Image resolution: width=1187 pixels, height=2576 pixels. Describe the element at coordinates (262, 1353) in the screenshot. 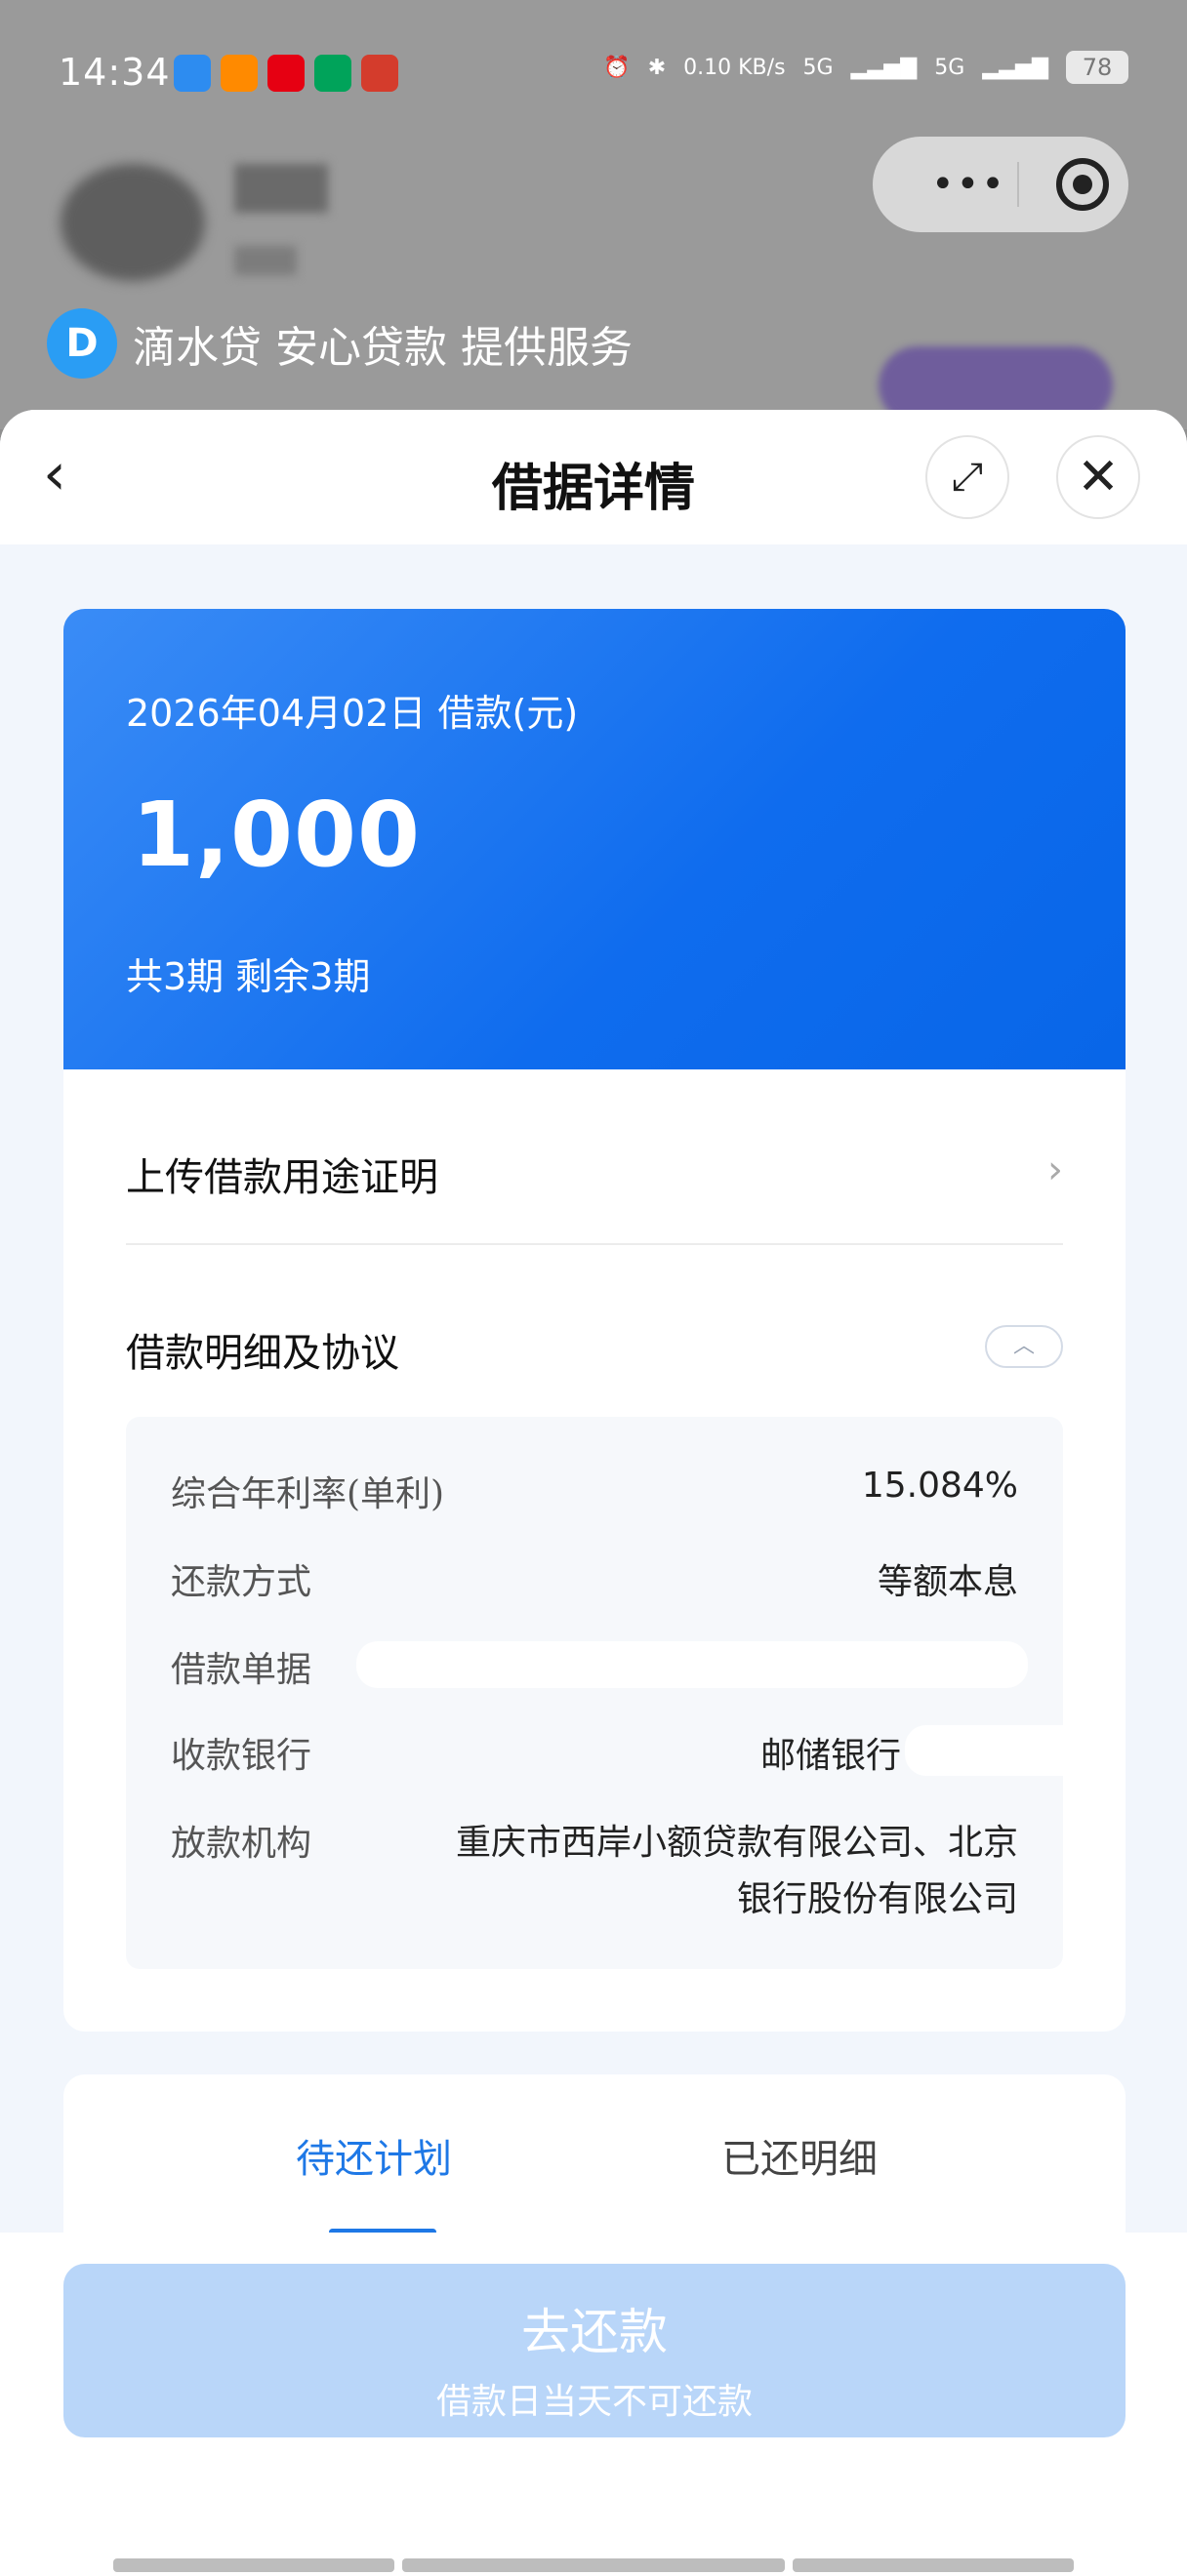

I see `loan-detail-protocol-label: 借款明细及协议` at that location.